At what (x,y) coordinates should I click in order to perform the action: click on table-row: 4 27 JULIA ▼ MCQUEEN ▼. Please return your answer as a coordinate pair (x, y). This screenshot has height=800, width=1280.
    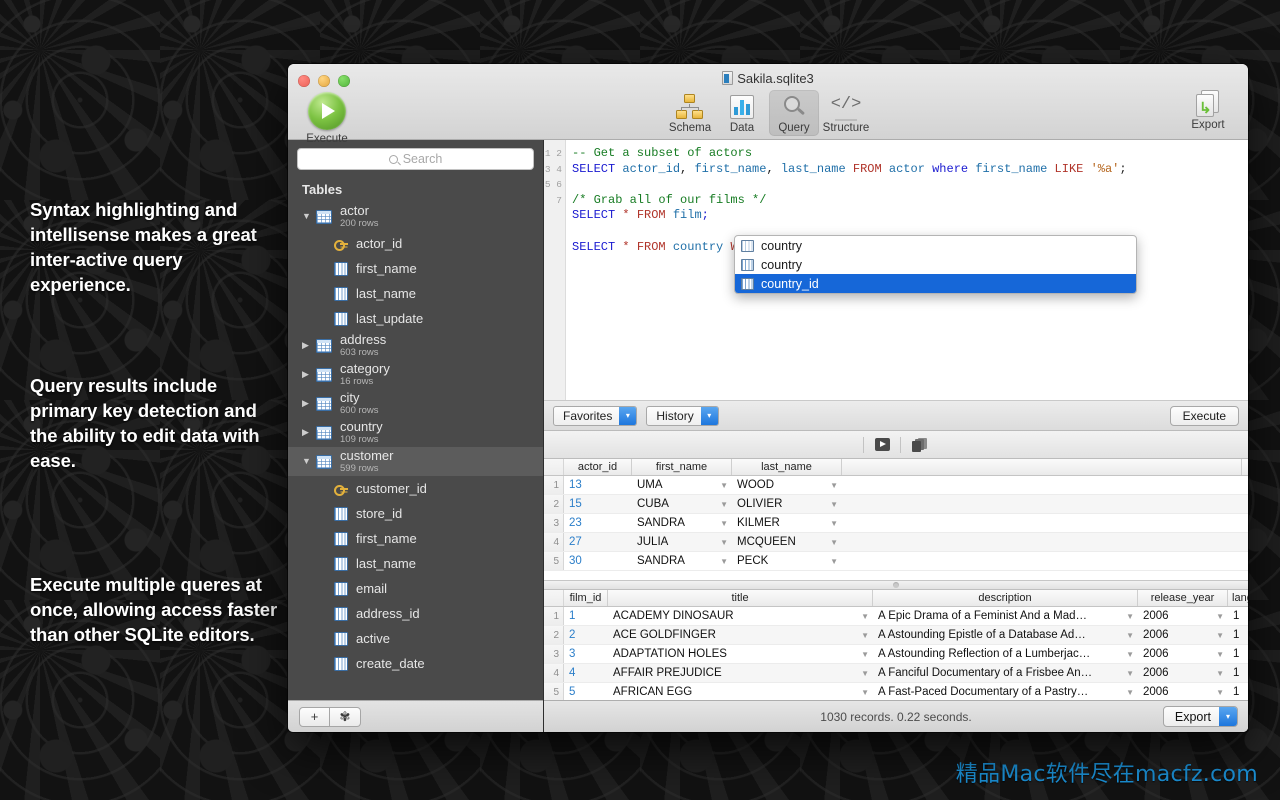
    Looking at the image, I should click on (896, 542).